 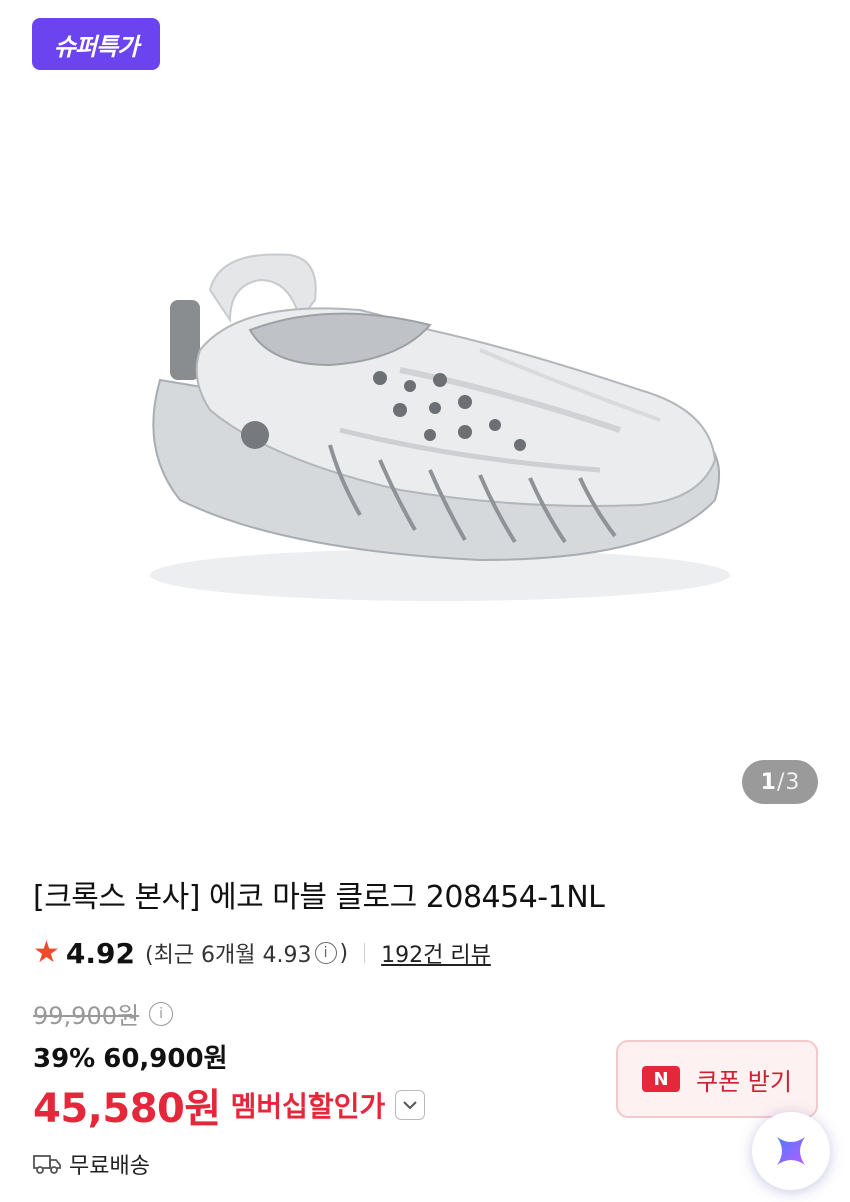 I want to click on reviews-link: 192건 리뷰, so click(x=436, y=953).